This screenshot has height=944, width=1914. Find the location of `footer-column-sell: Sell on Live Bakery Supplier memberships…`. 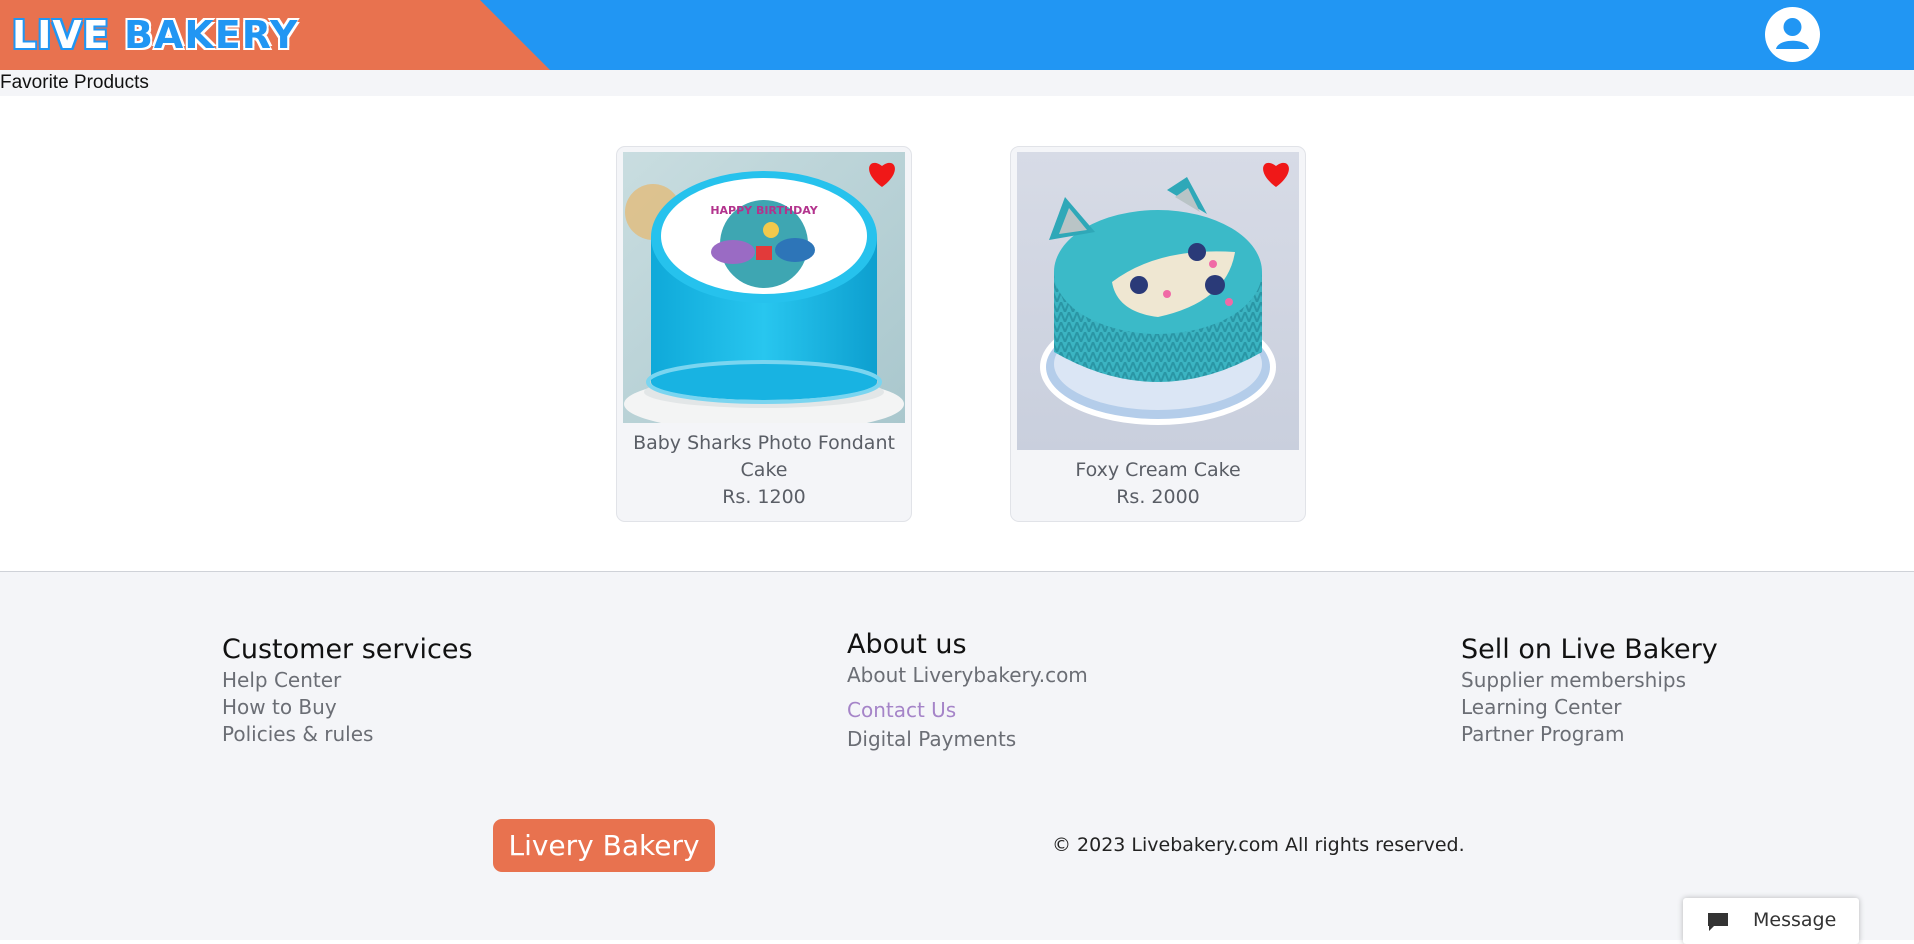

footer-column-sell: Sell on Live Bakery Supplier memberships… is located at coordinates (1589, 690).